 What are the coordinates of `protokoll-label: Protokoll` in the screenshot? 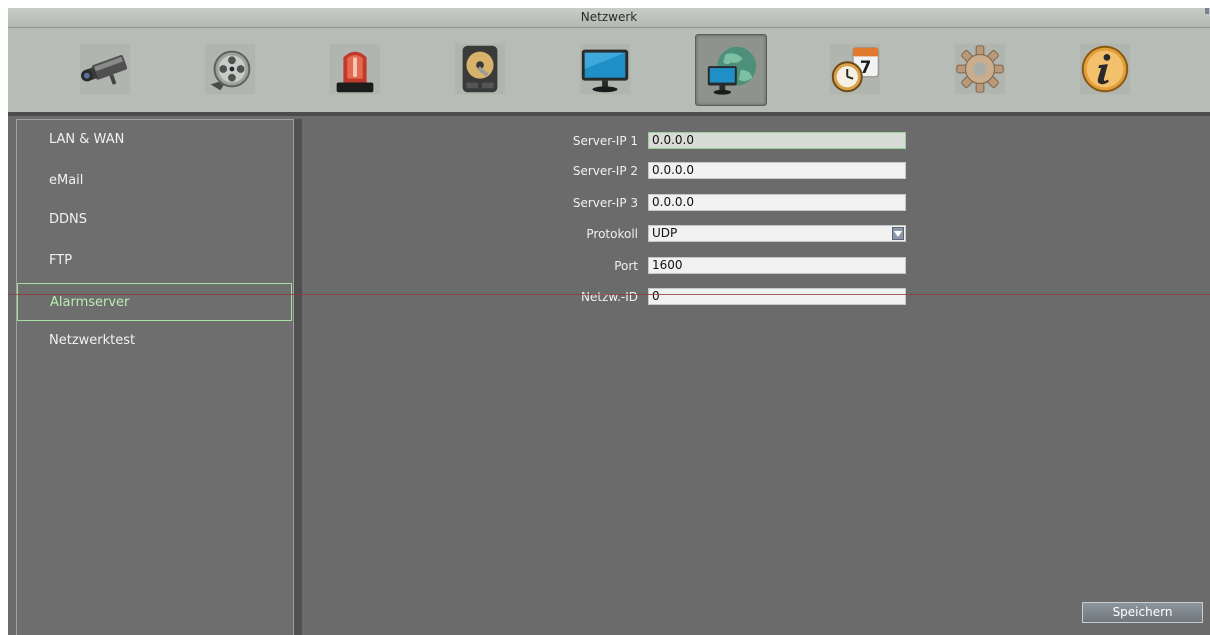 It's located at (612, 234).